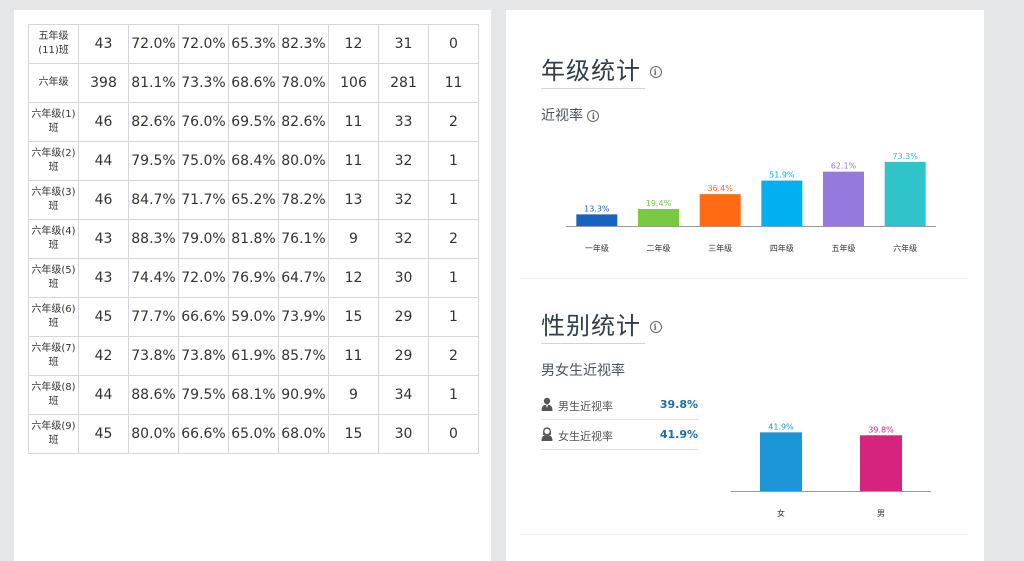 Image resolution: width=1024 pixels, height=561 pixels. I want to click on x-tick-label: 四年级, so click(782, 248).